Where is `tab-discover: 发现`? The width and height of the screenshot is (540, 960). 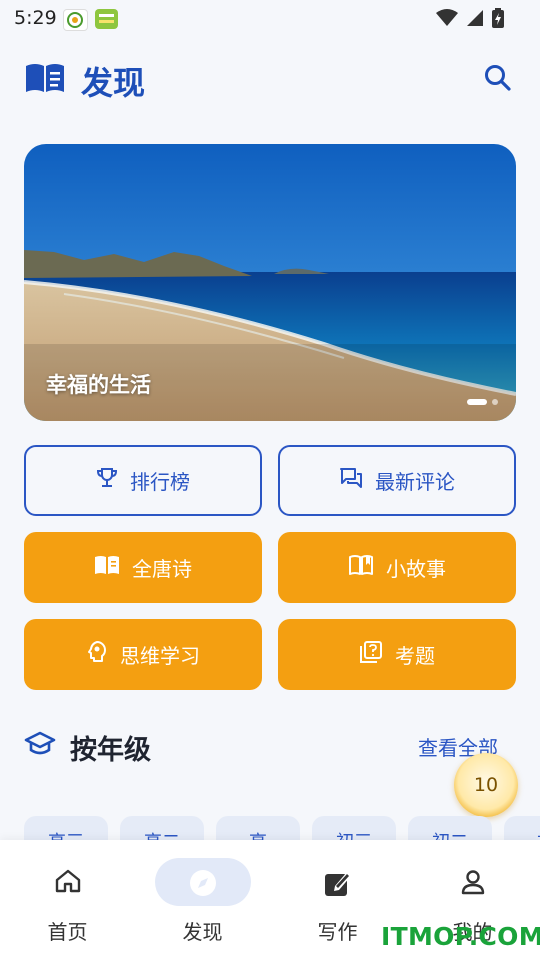 tab-discover: 发现 is located at coordinates (202, 900).